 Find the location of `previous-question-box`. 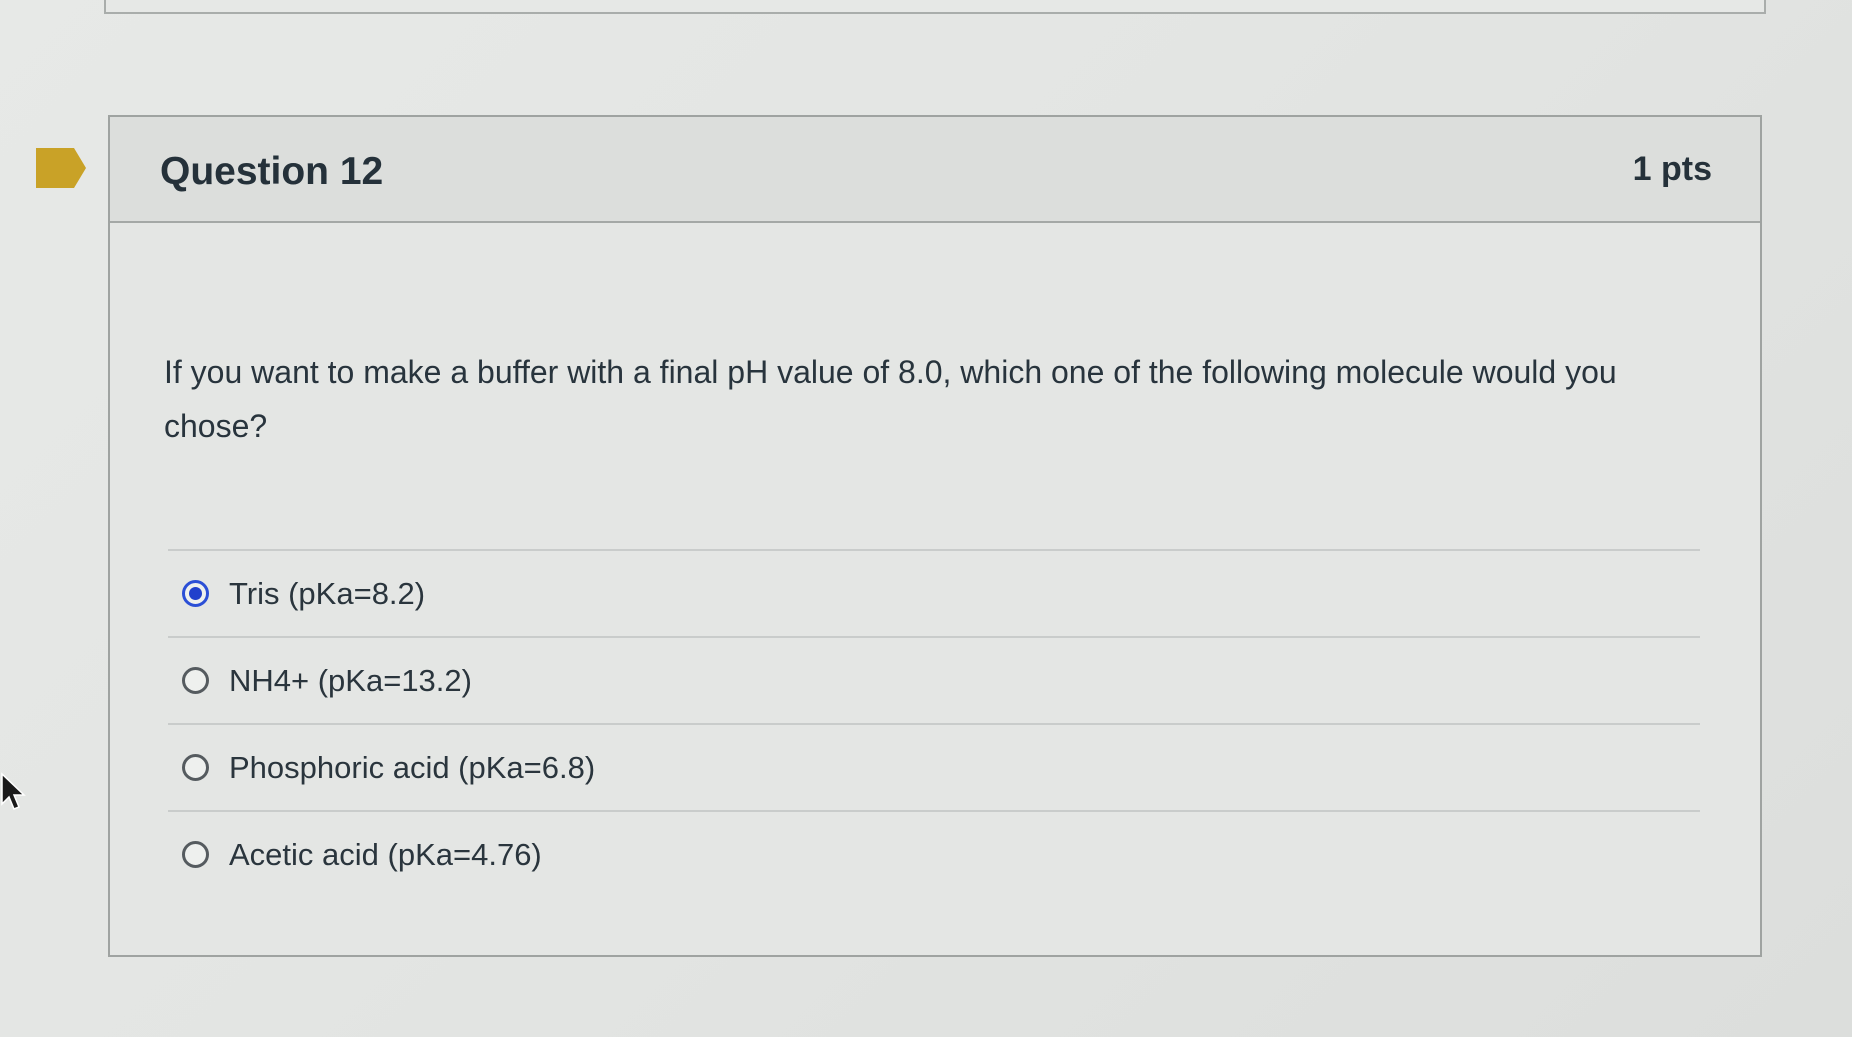

previous-question-box is located at coordinates (935, 7).